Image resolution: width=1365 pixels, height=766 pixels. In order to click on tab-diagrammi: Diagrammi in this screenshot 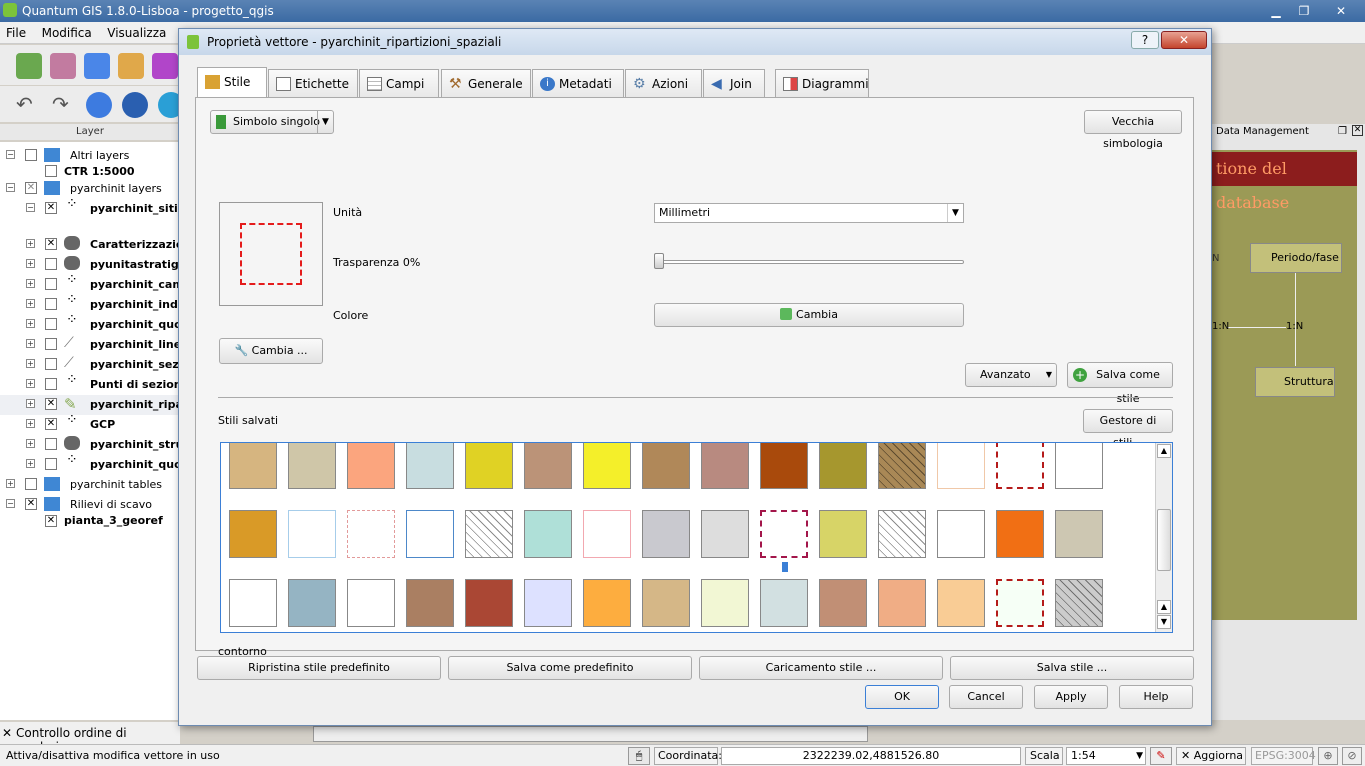, I will do `click(822, 83)`.